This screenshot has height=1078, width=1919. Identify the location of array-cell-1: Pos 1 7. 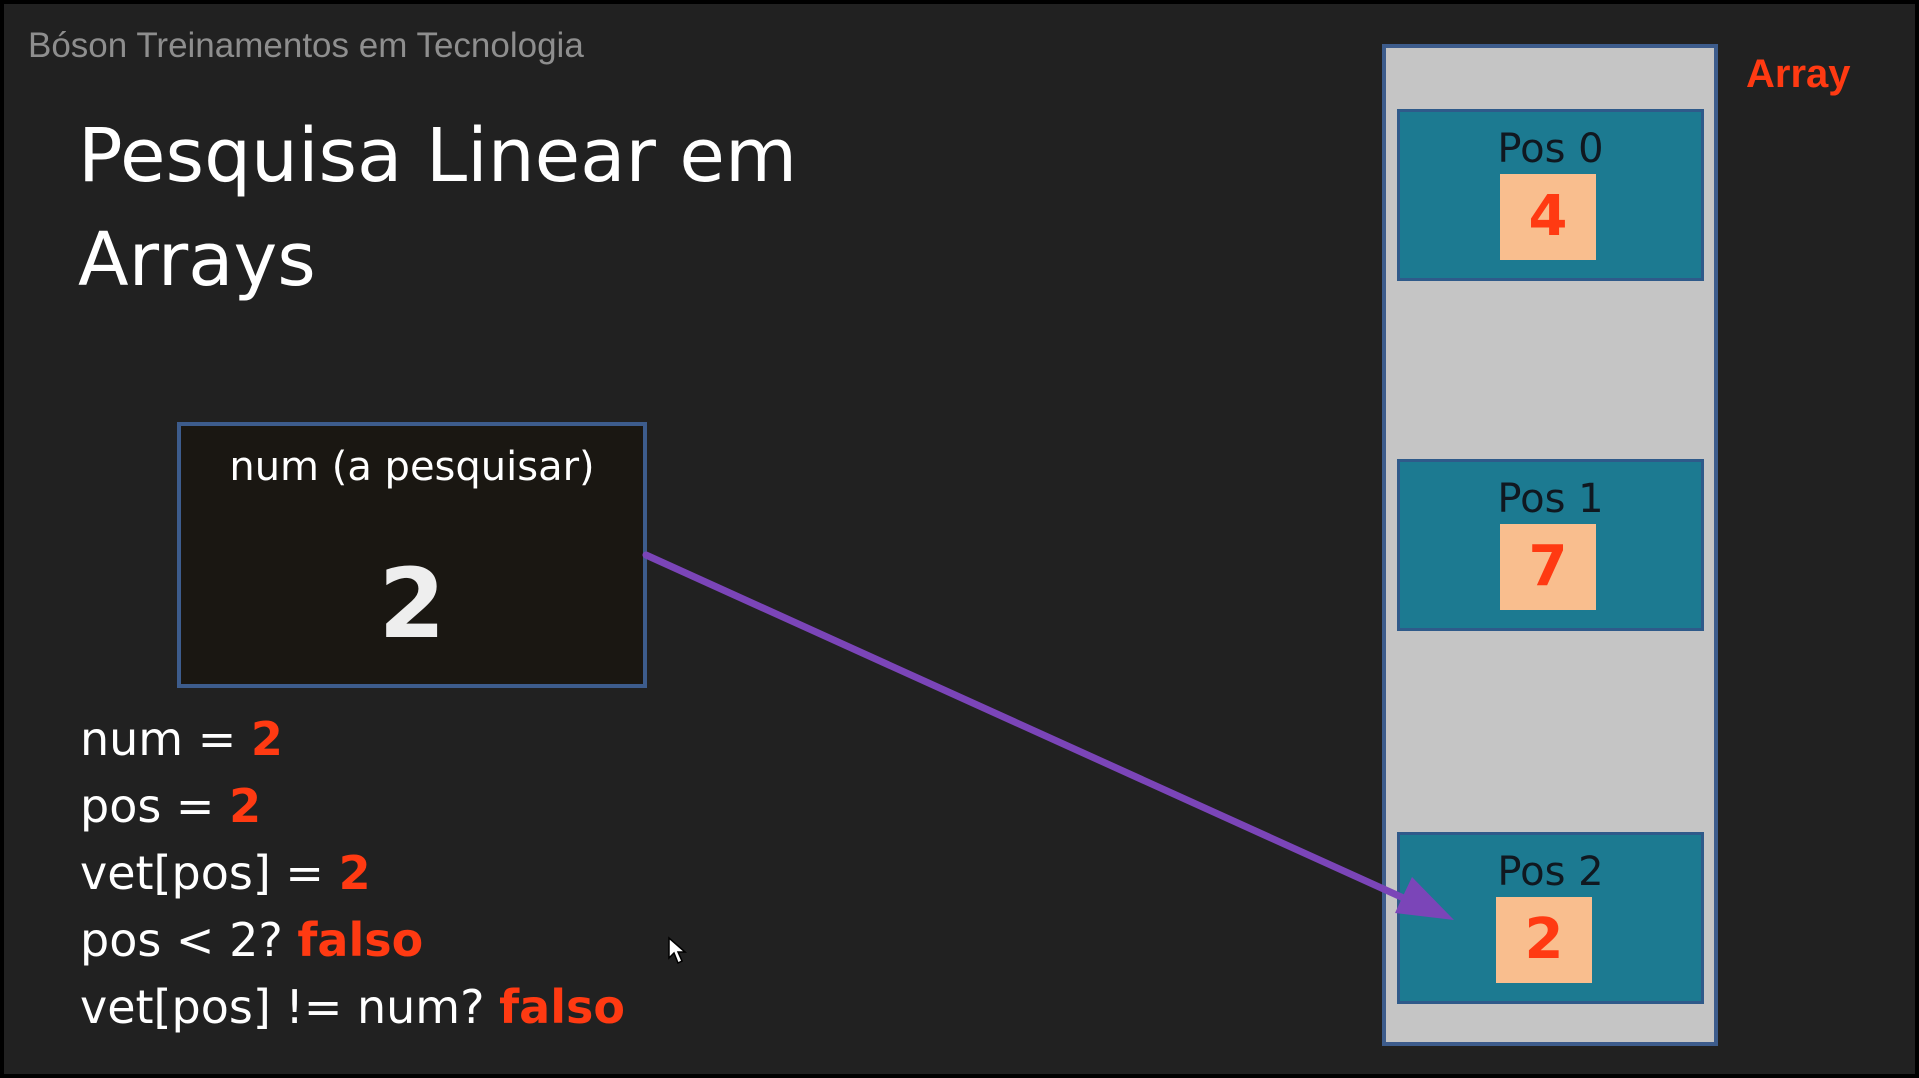
(1550, 545).